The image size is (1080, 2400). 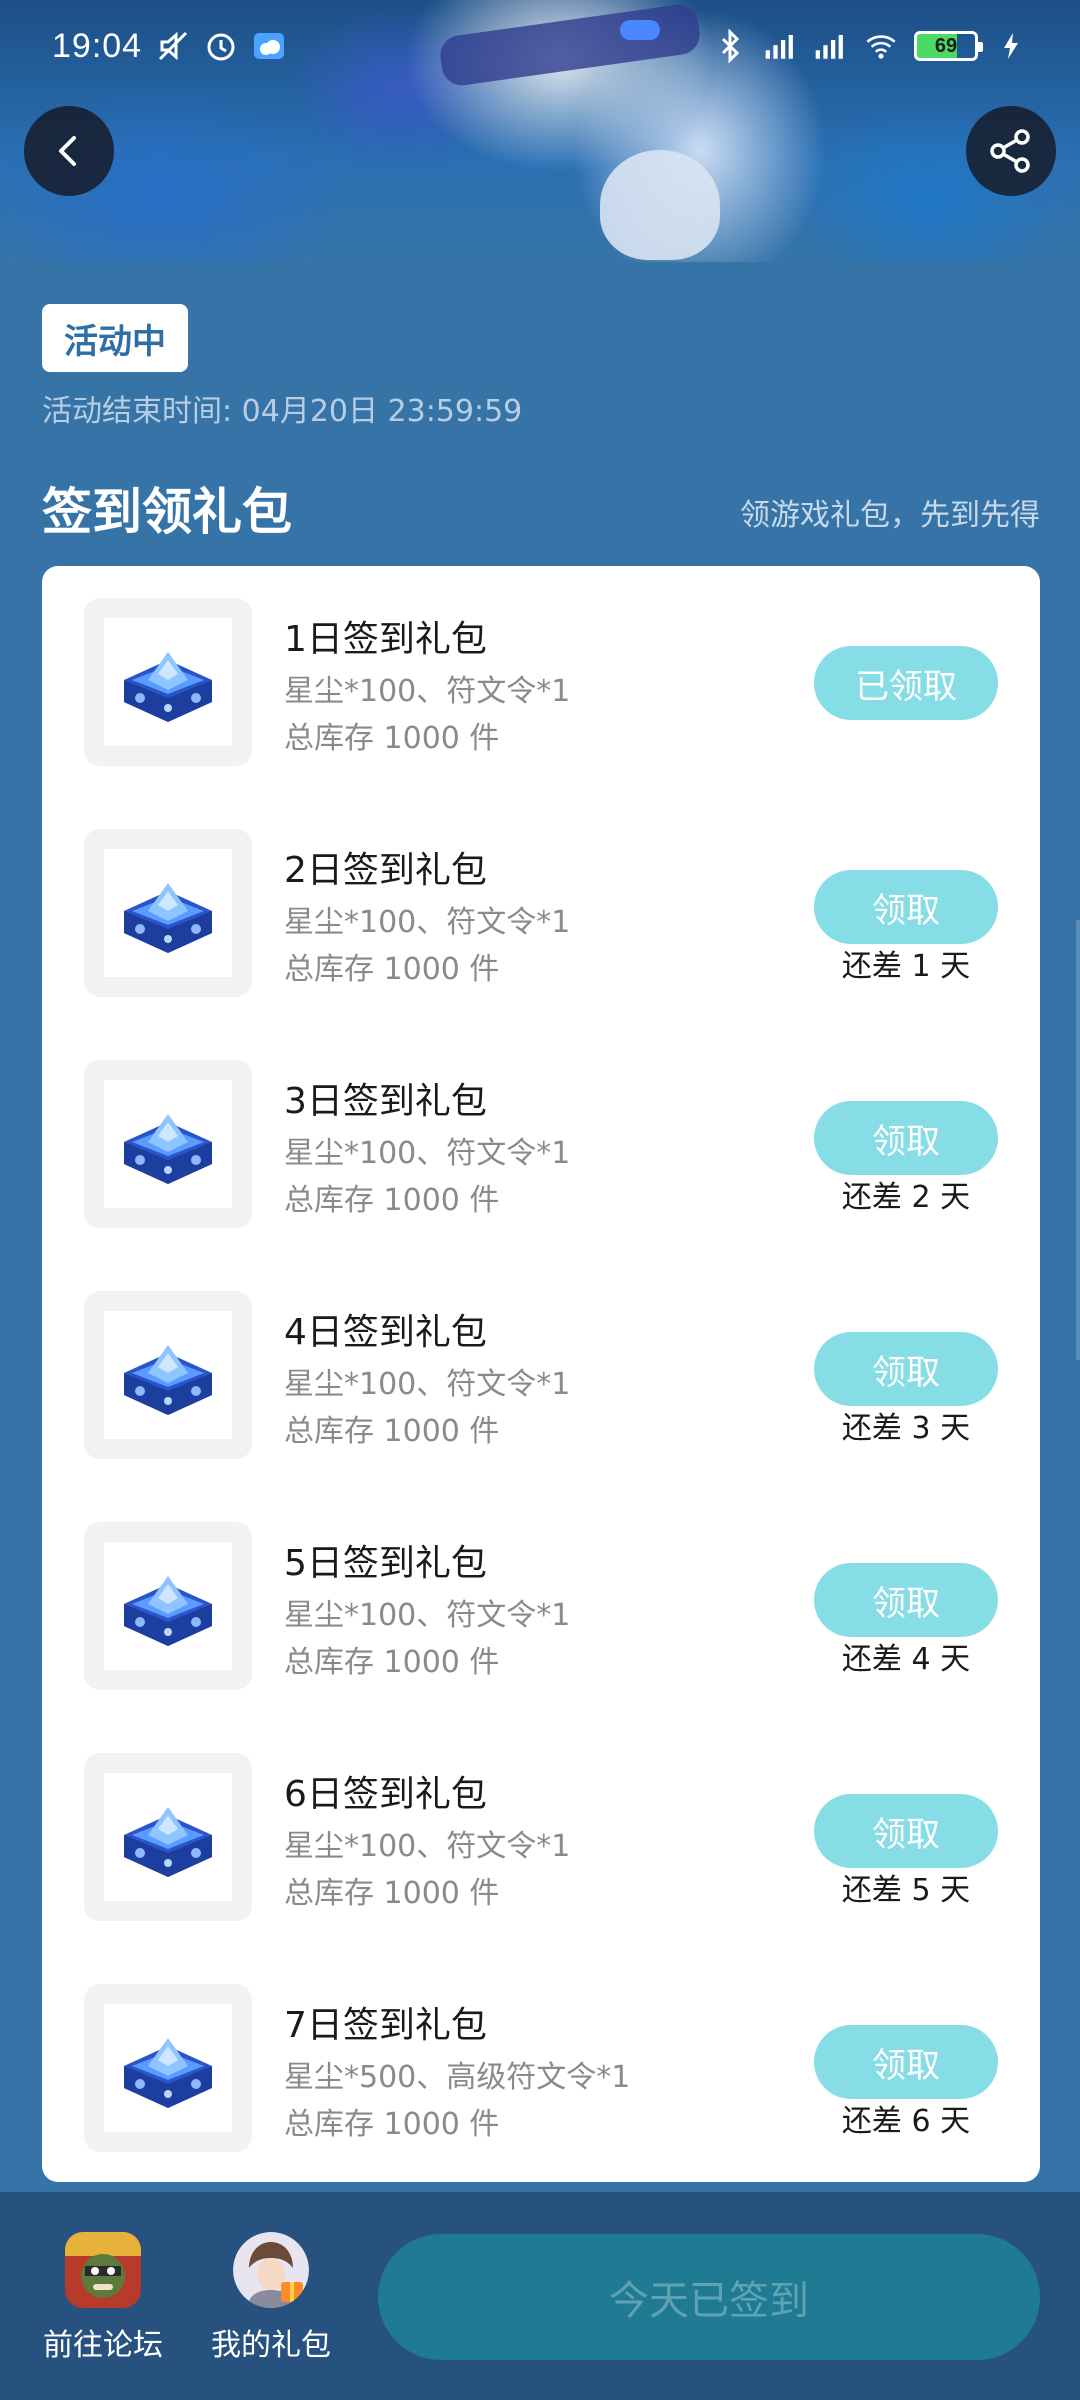 I want to click on gift-row: 5日签到礼包 星尘*100、符文令*1 总库存 1000 件 领取 还差 4 天, so click(x=541, y=1605).